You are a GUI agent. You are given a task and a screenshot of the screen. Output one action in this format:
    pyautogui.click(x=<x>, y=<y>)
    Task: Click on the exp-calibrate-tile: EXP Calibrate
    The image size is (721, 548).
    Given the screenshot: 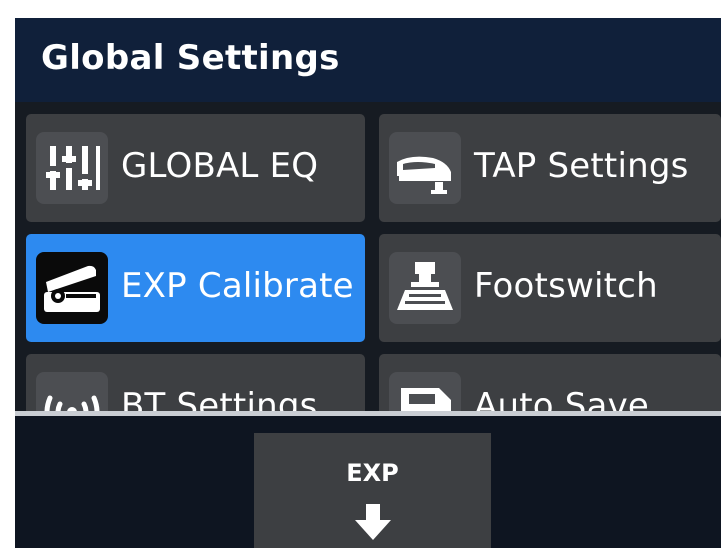 What is the action you would take?
    pyautogui.click(x=195, y=288)
    